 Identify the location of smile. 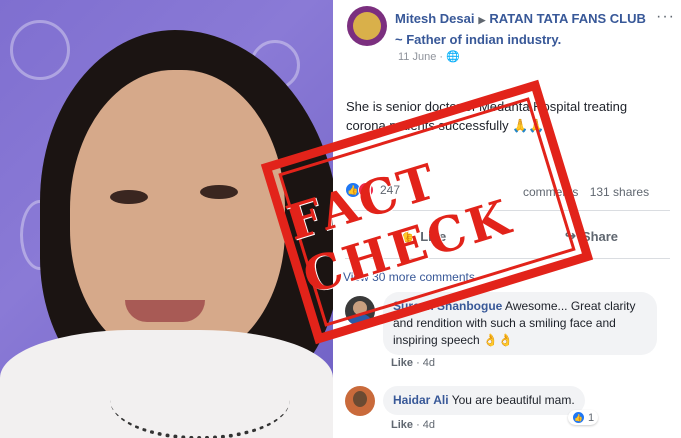
(165, 311).